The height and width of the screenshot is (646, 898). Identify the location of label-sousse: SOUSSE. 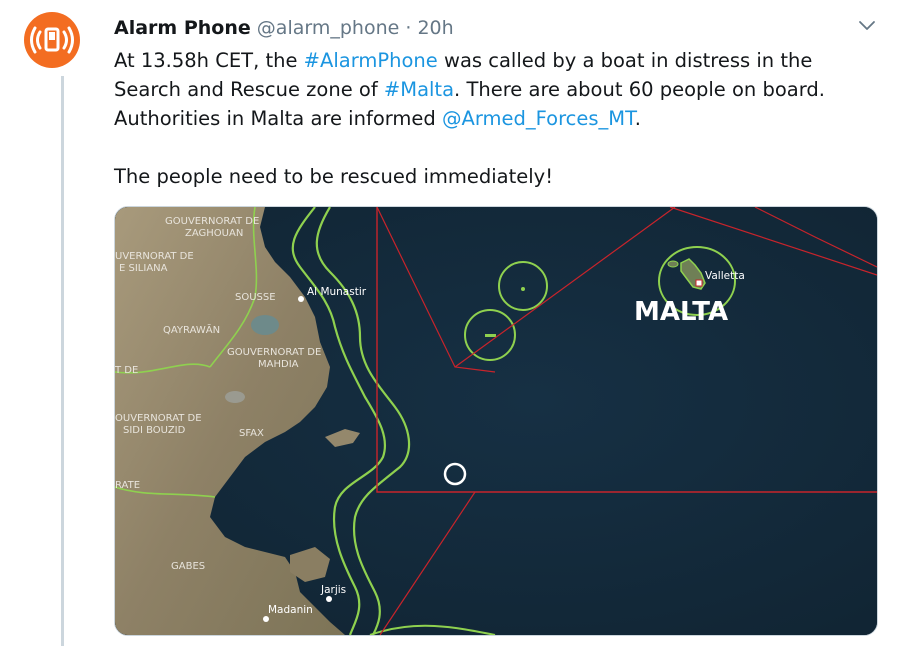
(255, 297).